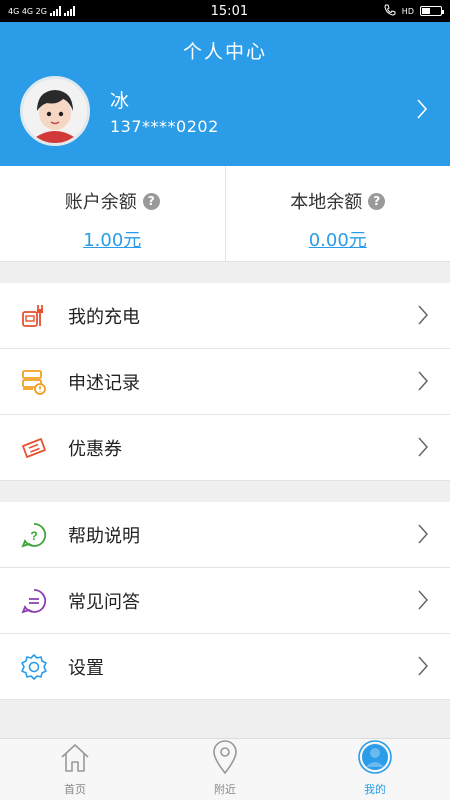 The height and width of the screenshot is (800, 450). Describe the element at coordinates (104, 536) in the screenshot. I see `menu-item-label: 帮助说明` at that location.